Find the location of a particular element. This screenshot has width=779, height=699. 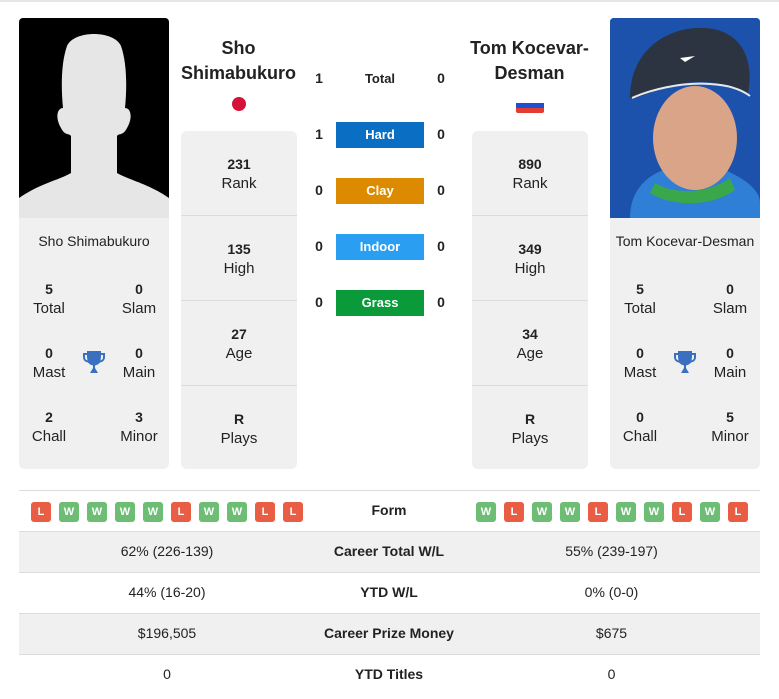

h2h-indoor-row: 0 Indoor 0 is located at coordinates (380, 247).